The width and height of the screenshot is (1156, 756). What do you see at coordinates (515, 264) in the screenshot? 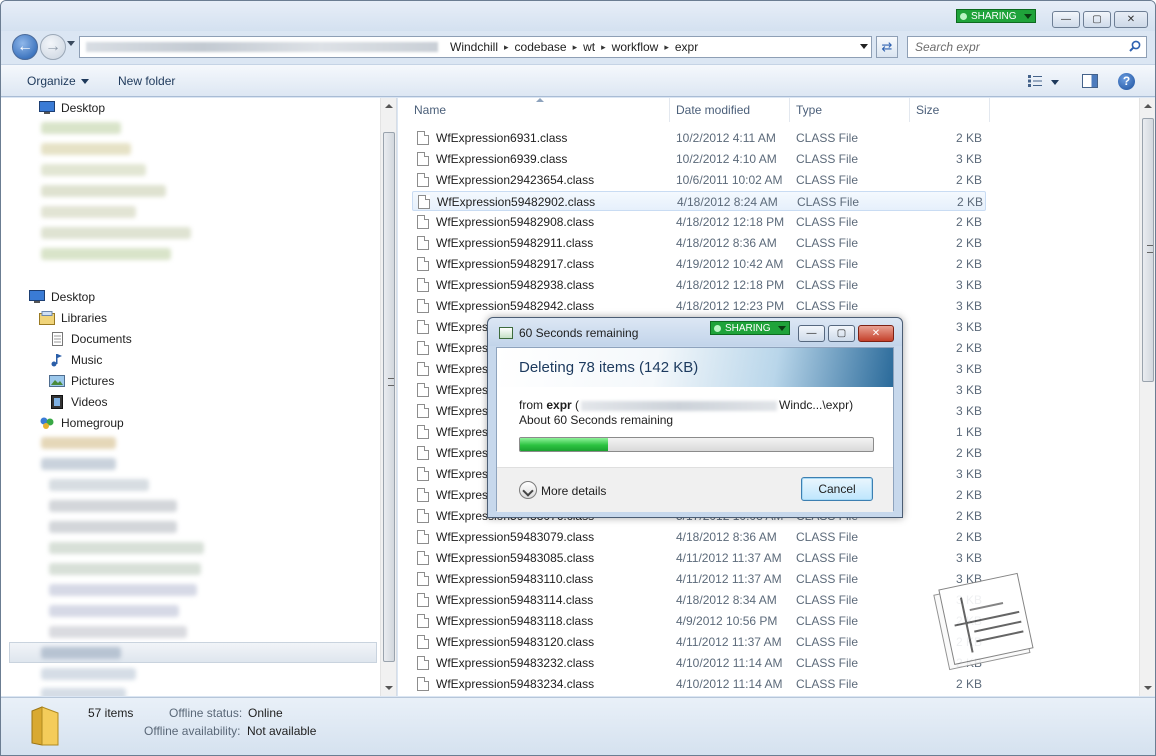
I see `file-name: WfExpression59482917.class` at bounding box center [515, 264].